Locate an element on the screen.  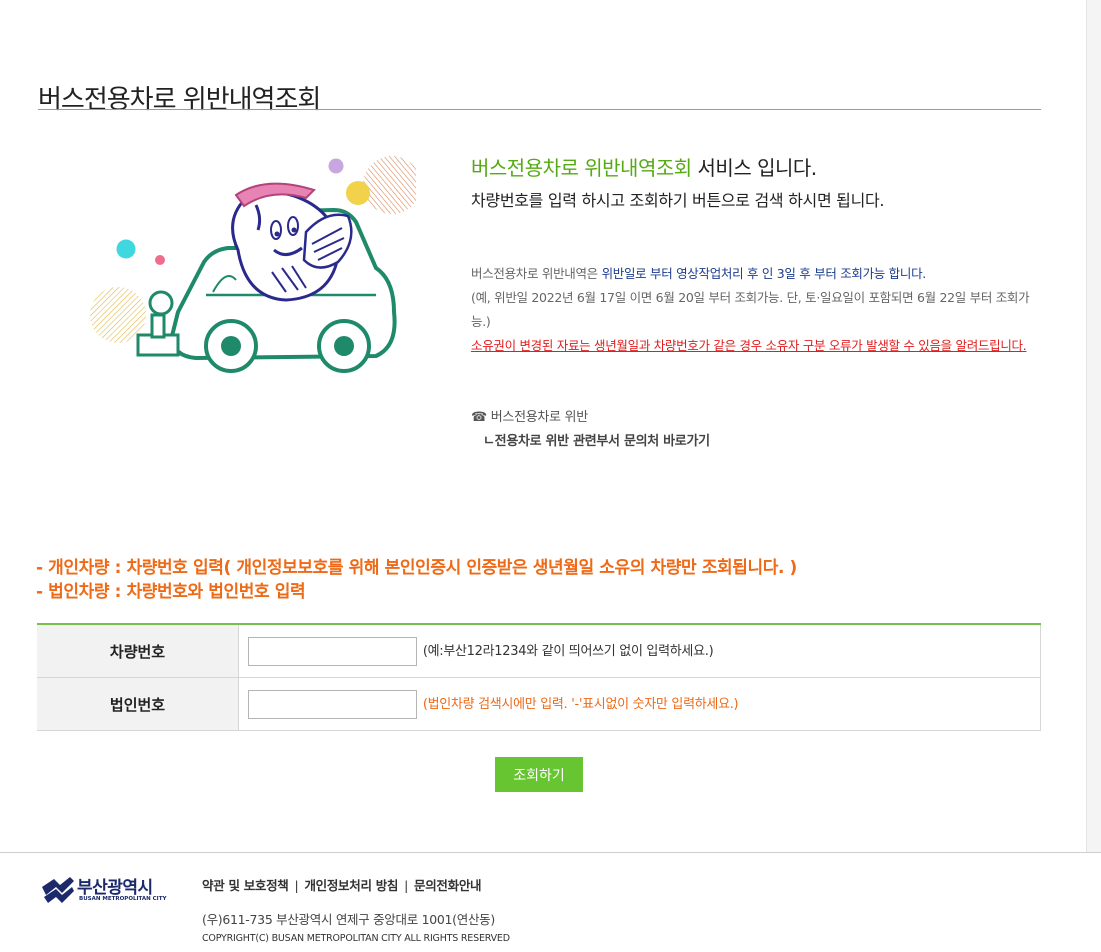
phone-icon: ☎ is located at coordinates (479, 417).